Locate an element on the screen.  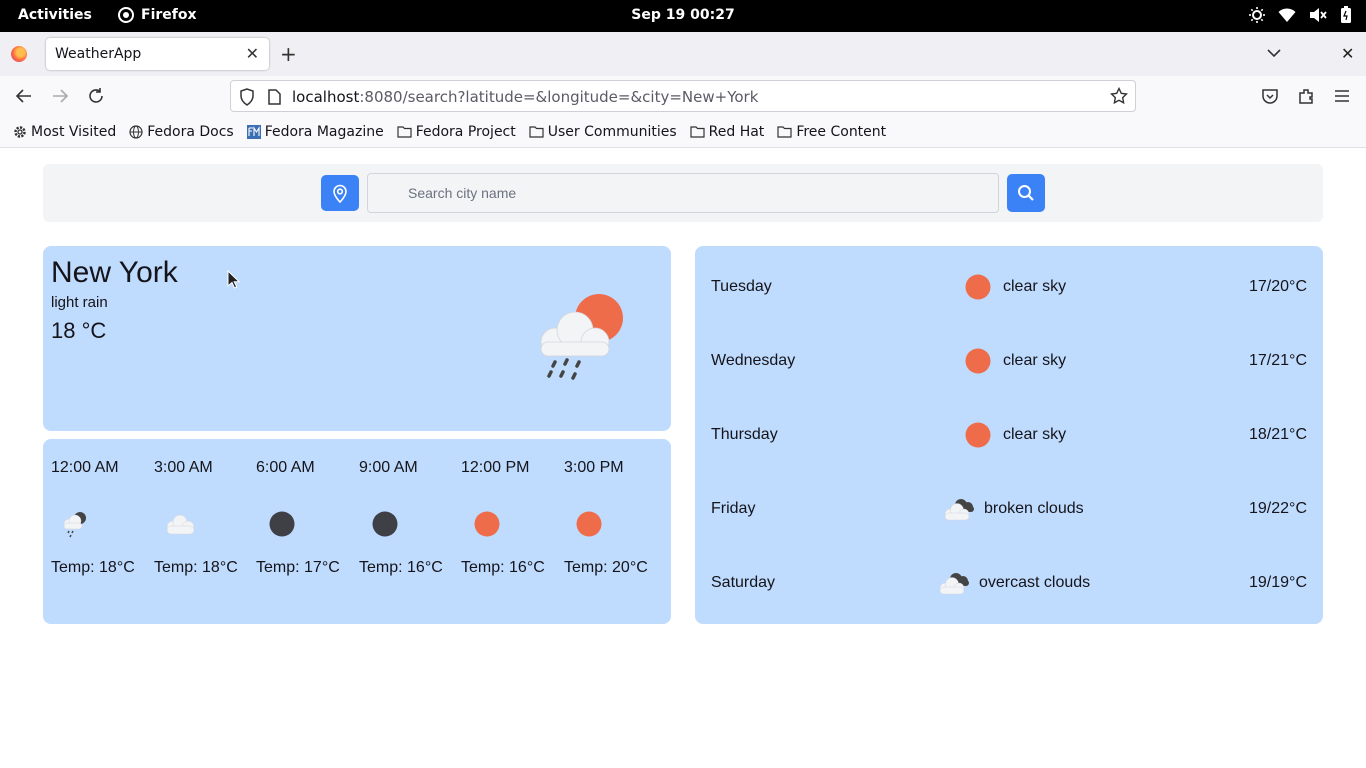
clock: Sep 19 00:27 is located at coordinates (682, 15).